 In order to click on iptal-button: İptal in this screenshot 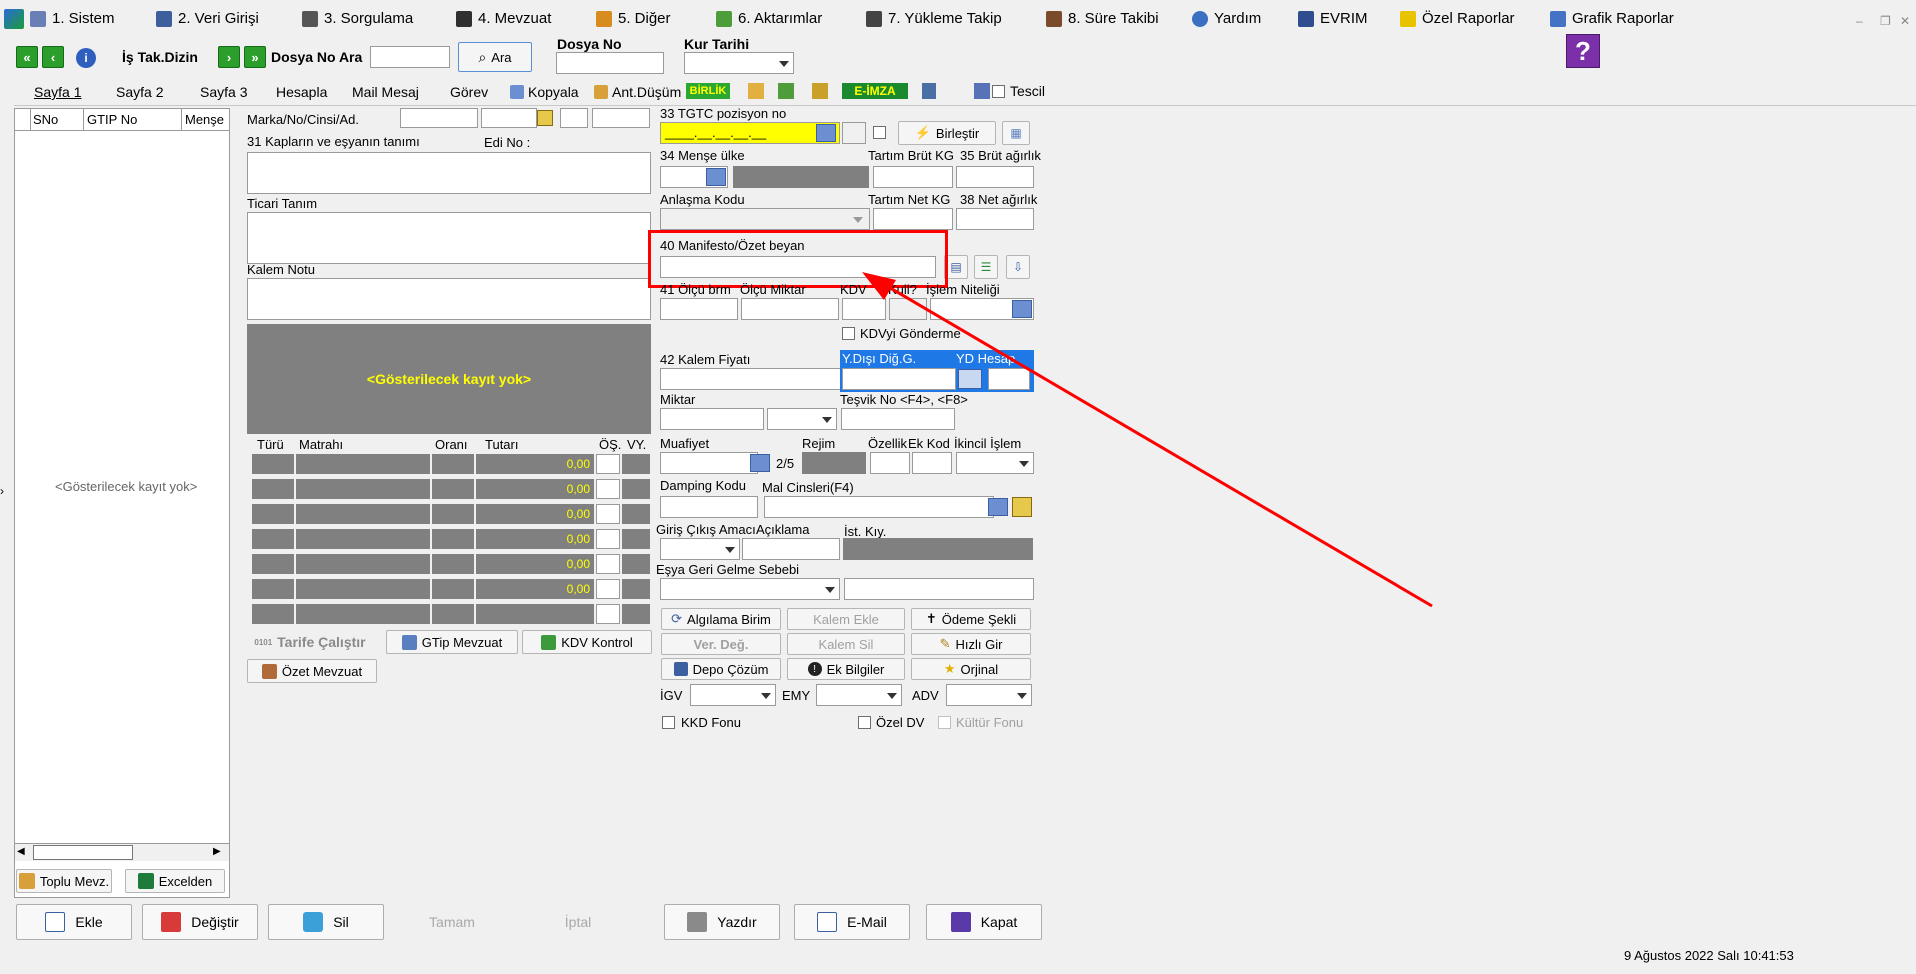, I will do `click(578, 922)`.